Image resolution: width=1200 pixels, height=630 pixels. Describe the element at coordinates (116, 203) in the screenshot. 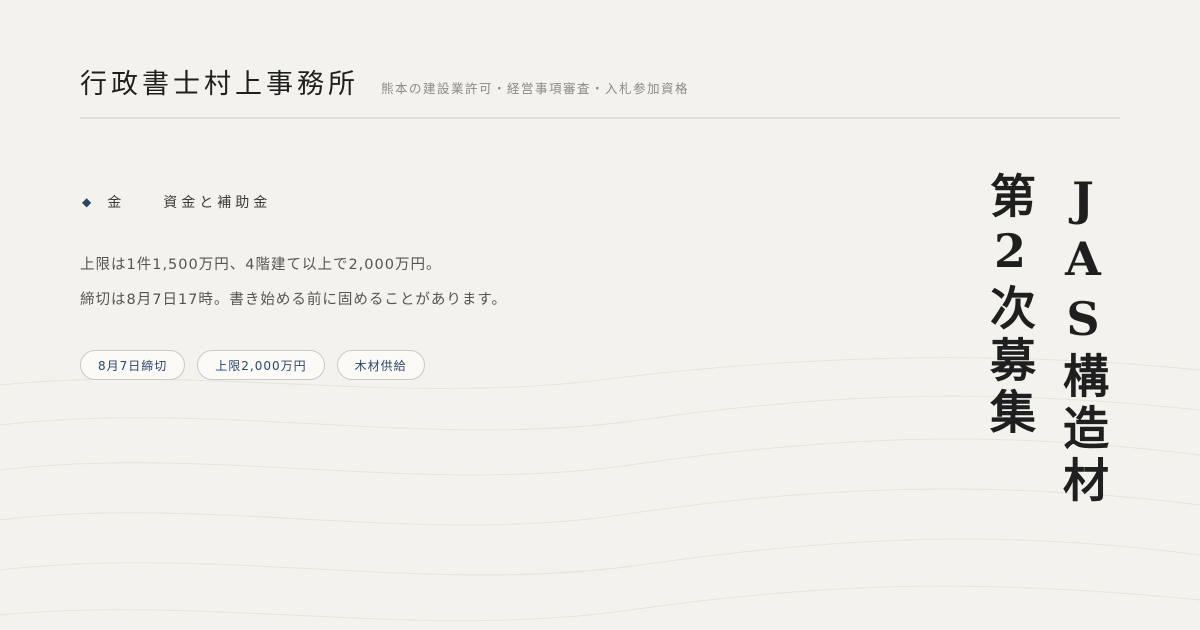

I see `category-main: 金` at that location.